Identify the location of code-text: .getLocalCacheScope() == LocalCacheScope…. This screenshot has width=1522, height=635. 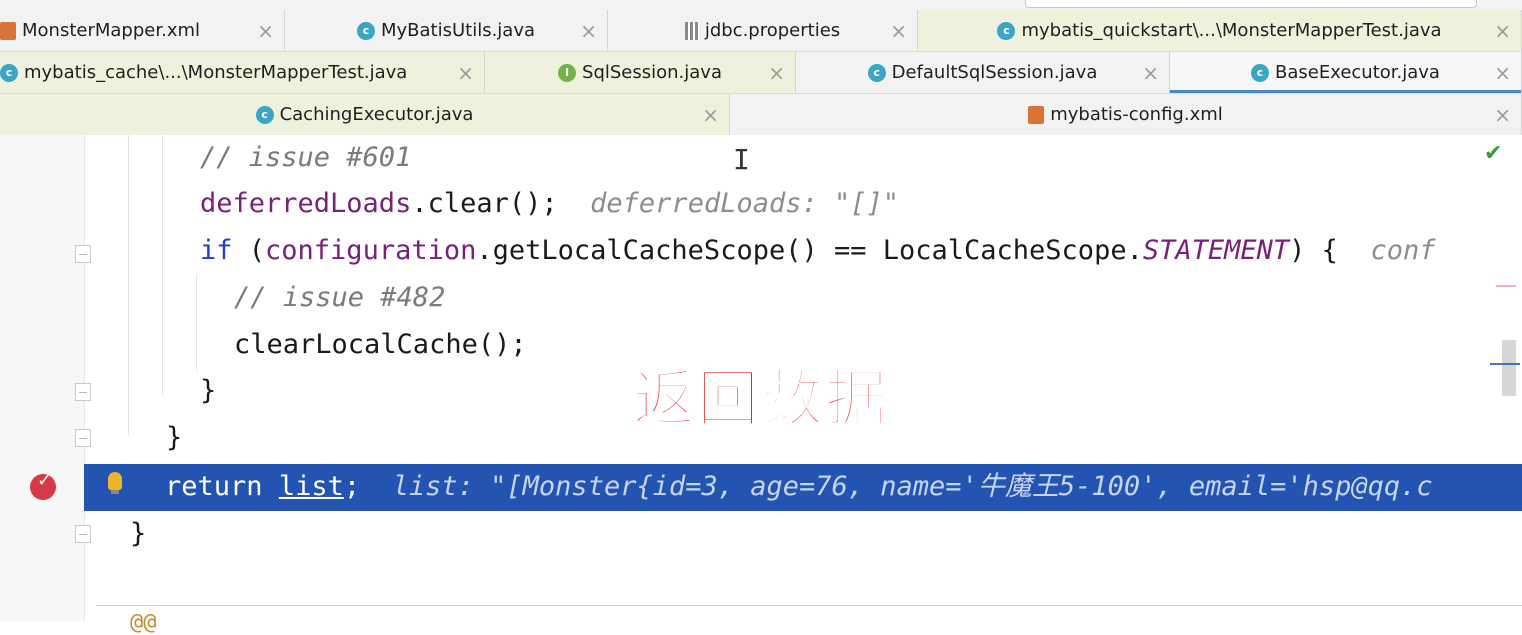
(809, 250).